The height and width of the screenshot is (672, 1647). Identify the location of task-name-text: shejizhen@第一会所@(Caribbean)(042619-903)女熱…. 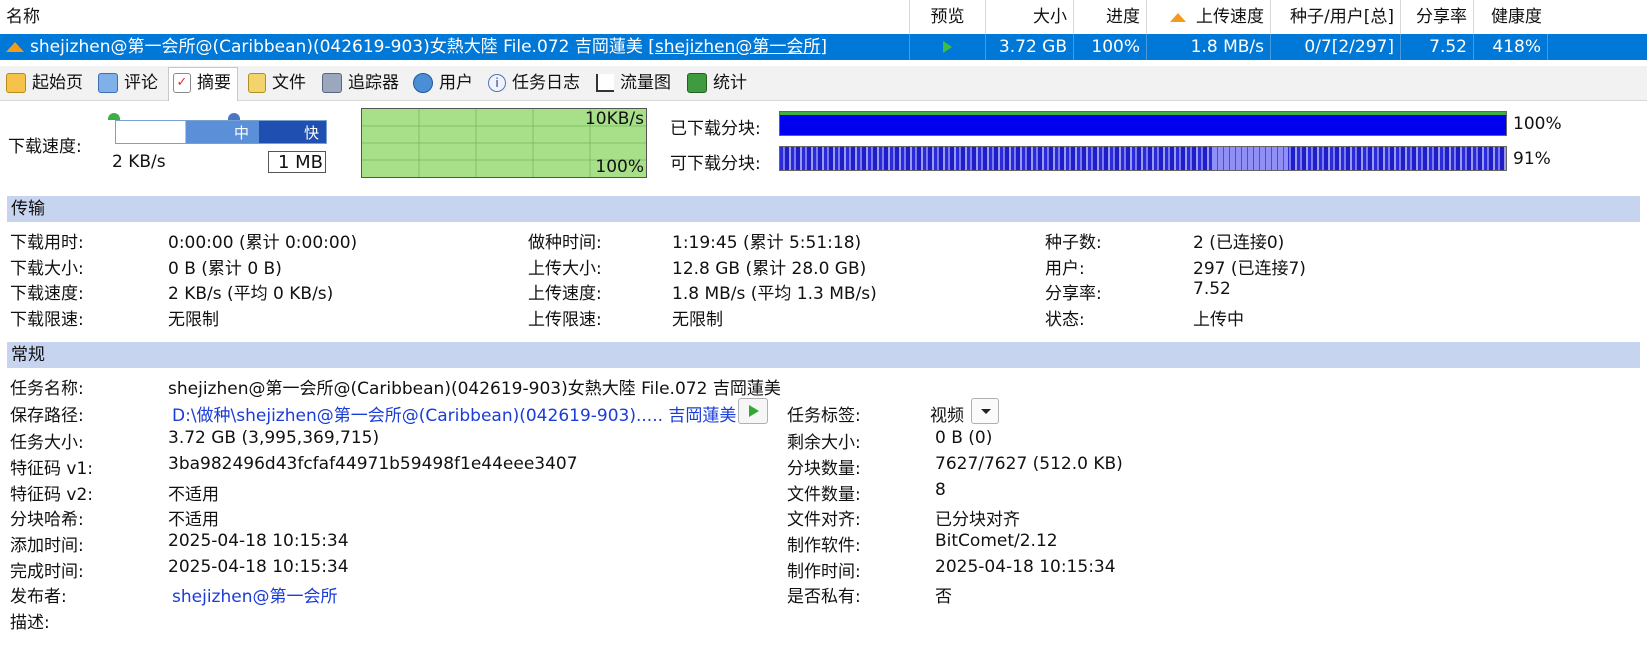
(336, 47).